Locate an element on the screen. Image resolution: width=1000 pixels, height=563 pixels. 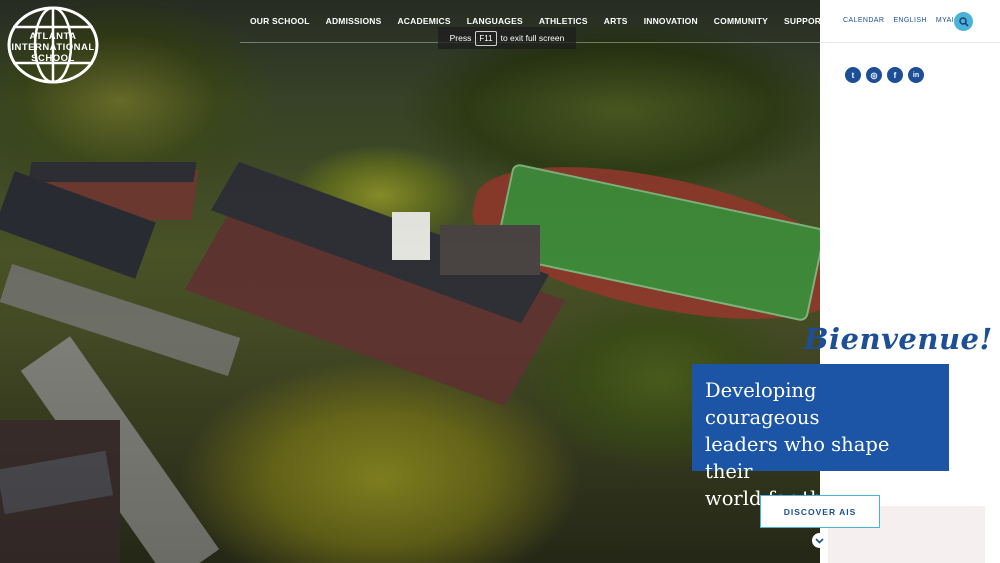
school-logo: ATLANTA INTERNATIONAL SCHOOL is located at coordinates (53, 45).